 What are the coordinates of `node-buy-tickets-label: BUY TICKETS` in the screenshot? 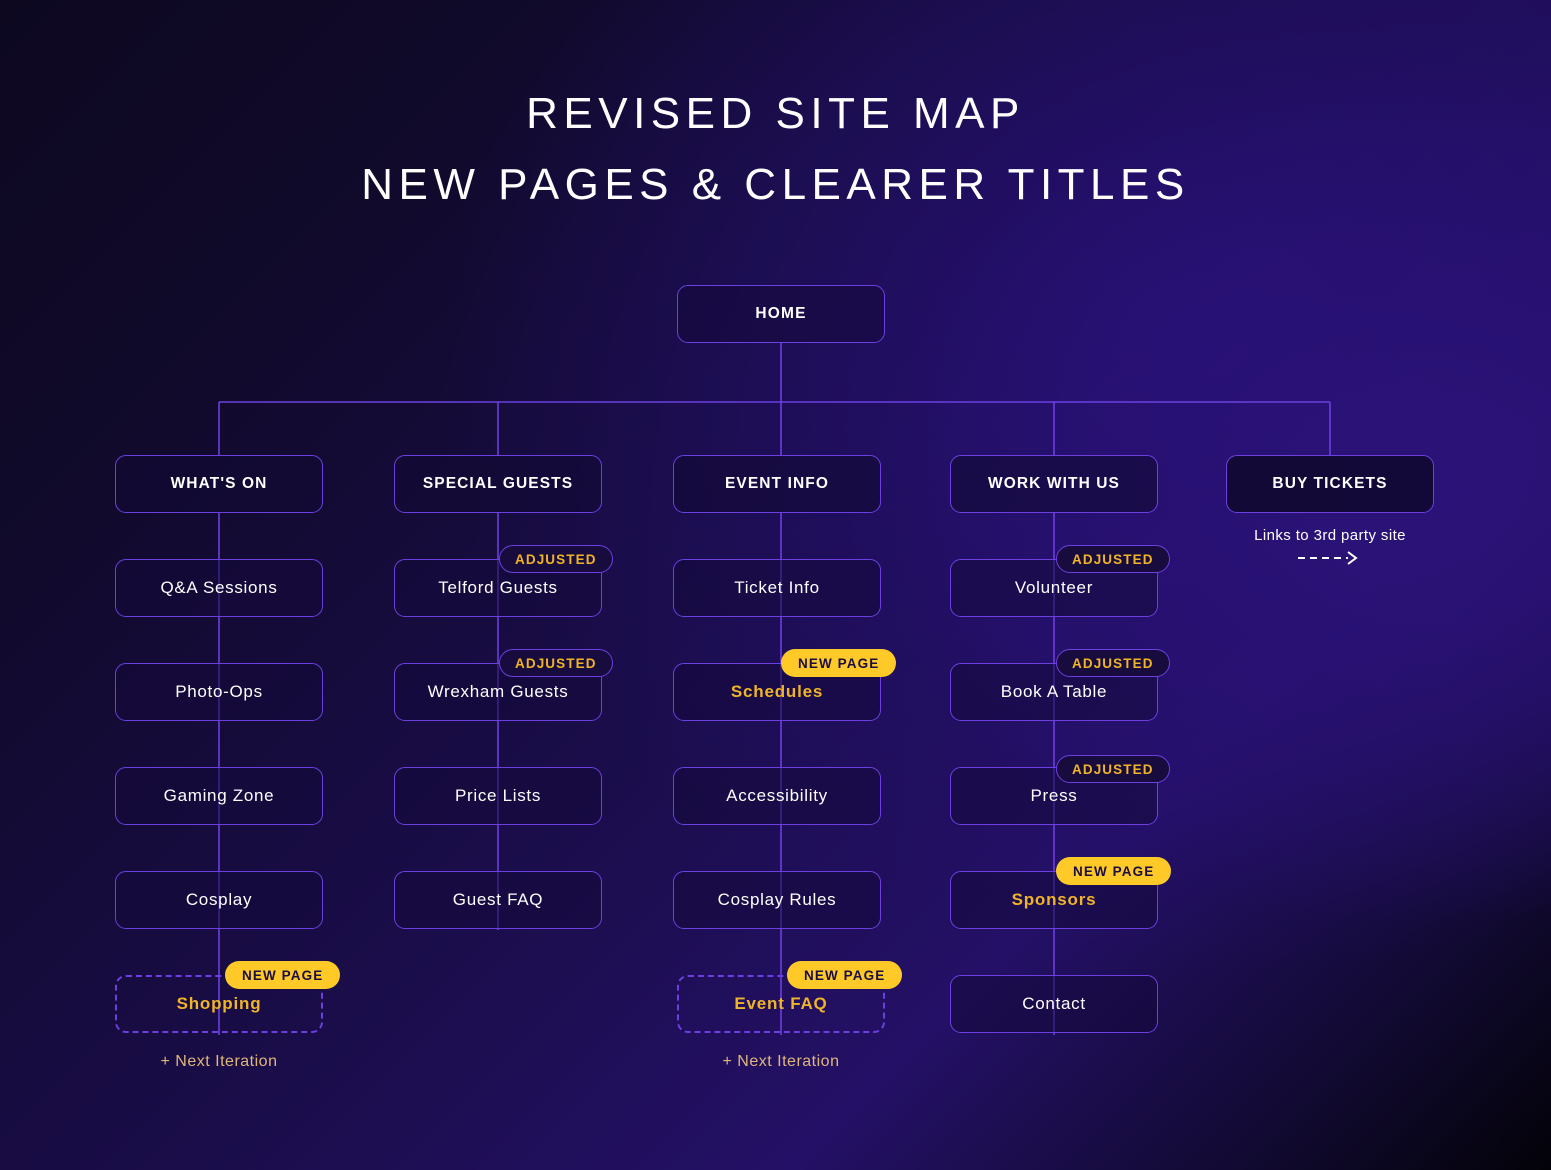 It's located at (1330, 483).